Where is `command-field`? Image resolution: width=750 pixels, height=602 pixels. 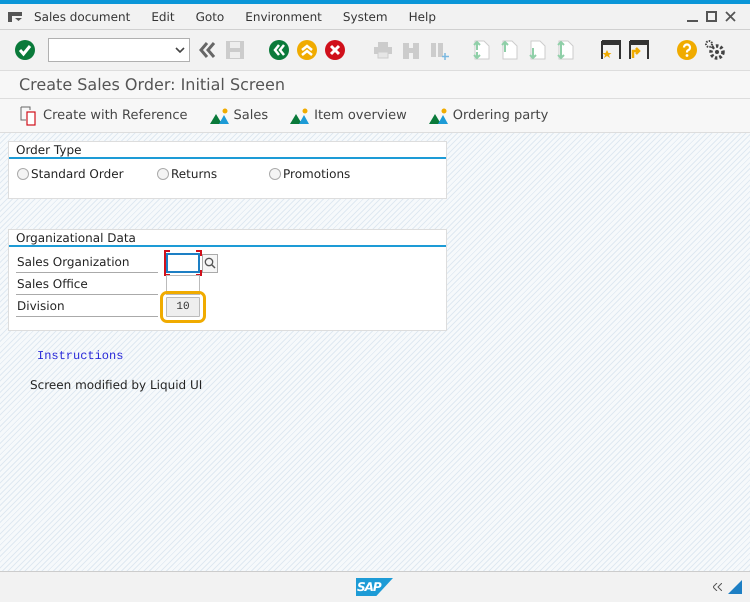
command-field is located at coordinates (119, 50).